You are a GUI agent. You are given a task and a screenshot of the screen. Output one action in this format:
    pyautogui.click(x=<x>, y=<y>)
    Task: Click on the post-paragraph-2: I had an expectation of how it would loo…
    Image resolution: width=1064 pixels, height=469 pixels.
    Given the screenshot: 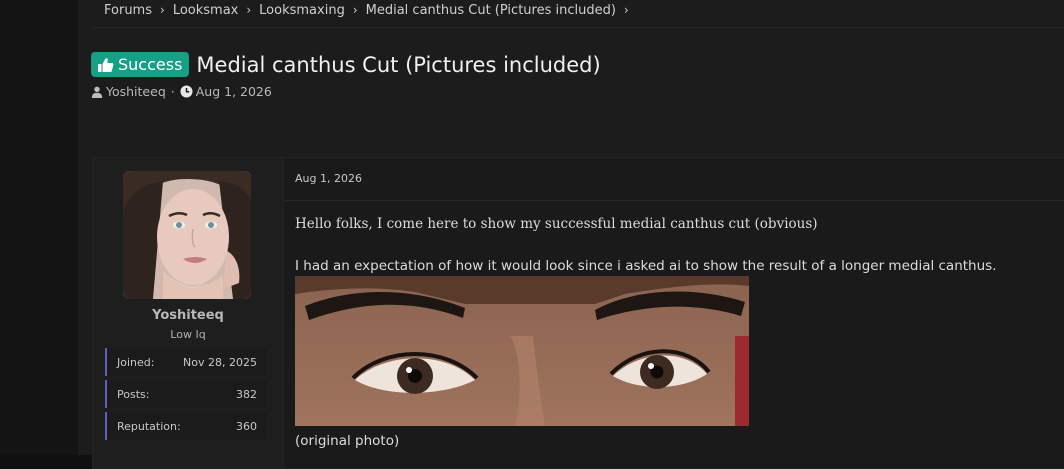 What is the action you would take?
    pyautogui.click(x=646, y=266)
    